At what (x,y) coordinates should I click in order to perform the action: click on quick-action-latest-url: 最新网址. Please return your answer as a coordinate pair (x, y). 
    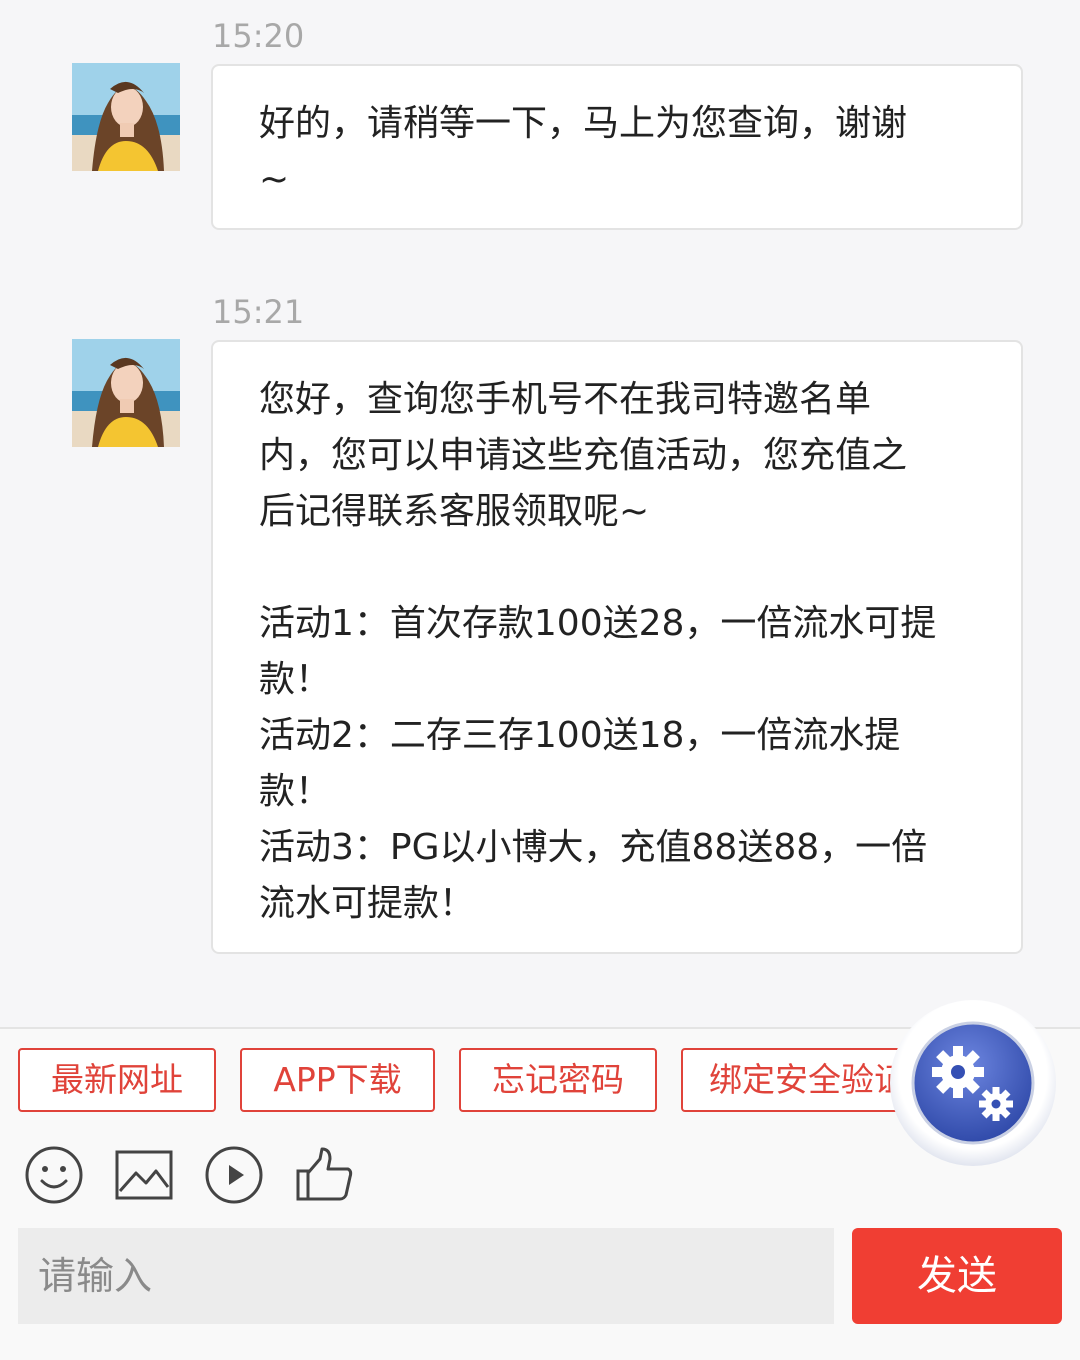
    Looking at the image, I should click on (117, 1080).